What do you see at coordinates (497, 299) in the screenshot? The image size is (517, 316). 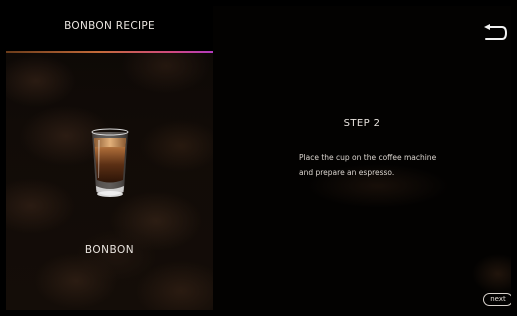 I see `next-button: next` at bounding box center [497, 299].